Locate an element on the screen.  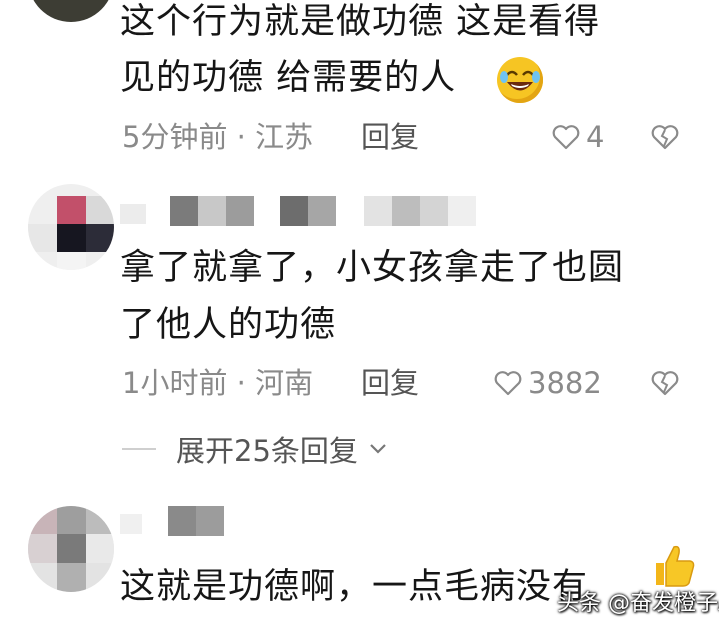
expand-replies-button: 展开25条回复 is located at coordinates (255, 449).